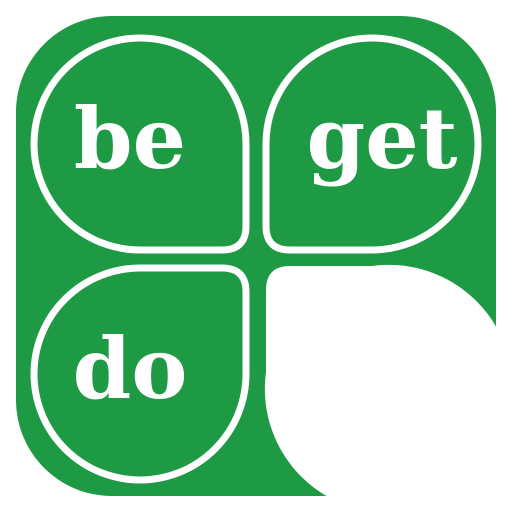 The image size is (512, 512). I want to click on tile-be-label: be, so click(130, 138).